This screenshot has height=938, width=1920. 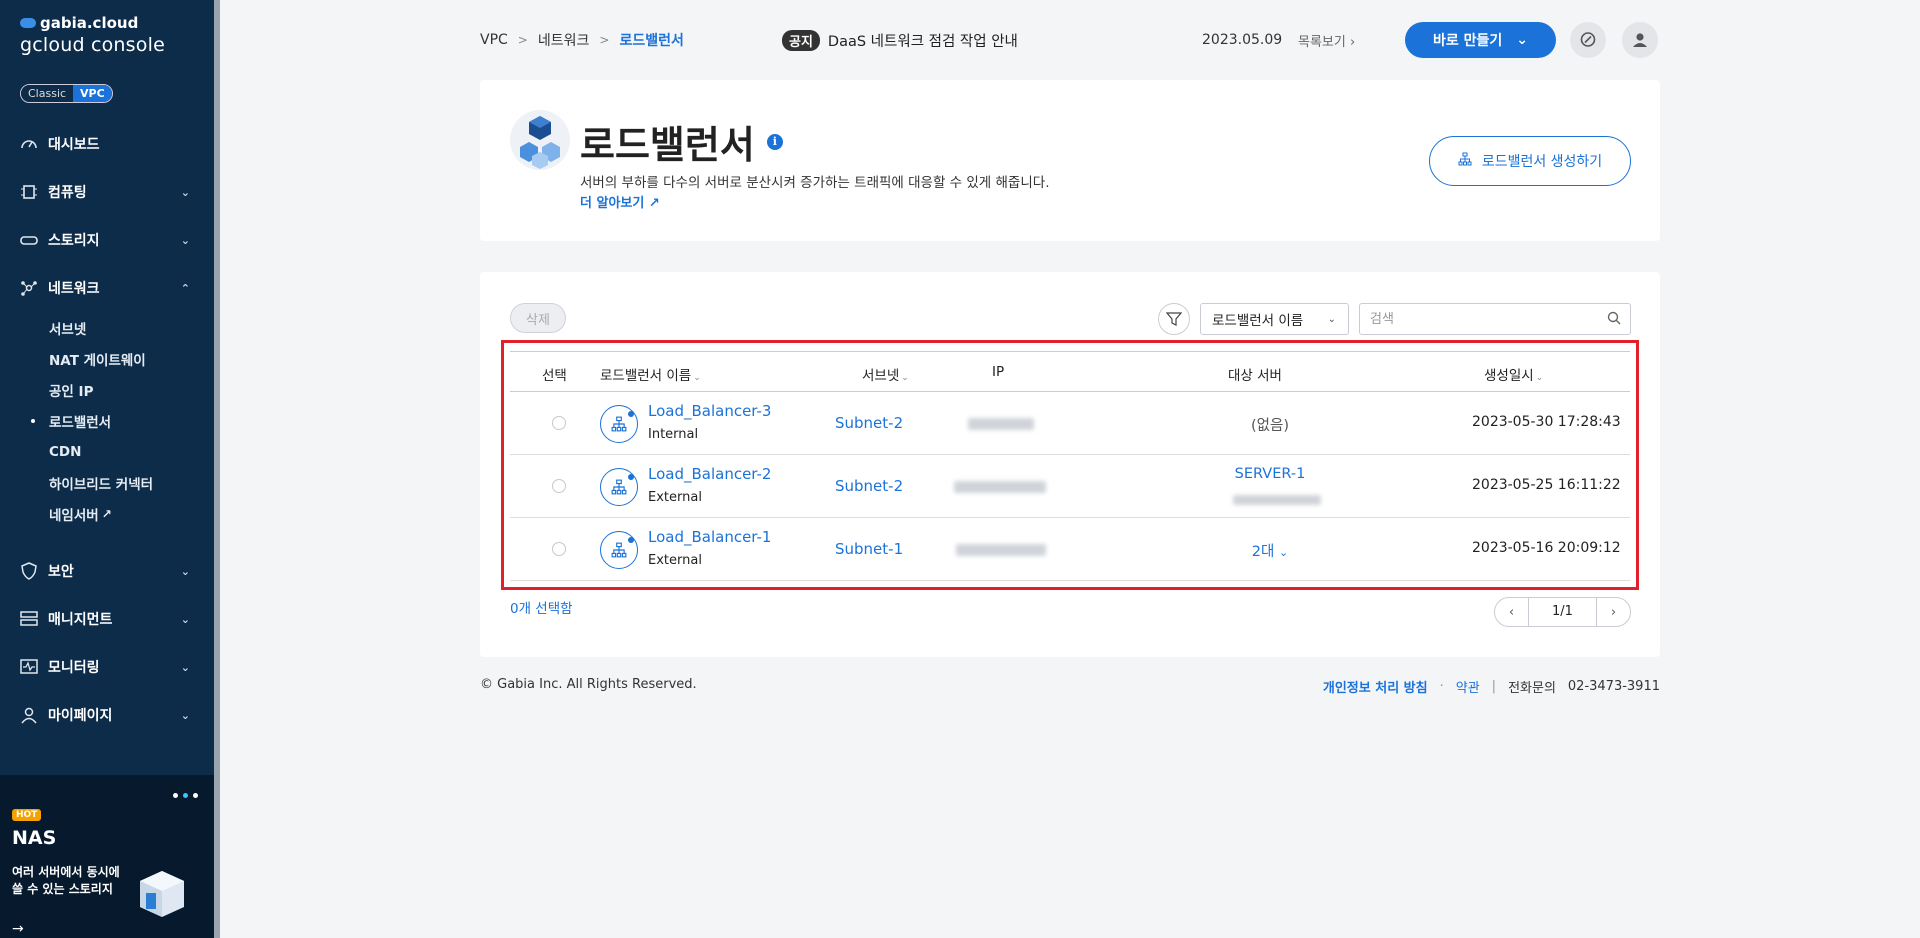 What do you see at coordinates (1322, 42) in the screenshot?
I see `notice-more-label: 목록보기` at bounding box center [1322, 42].